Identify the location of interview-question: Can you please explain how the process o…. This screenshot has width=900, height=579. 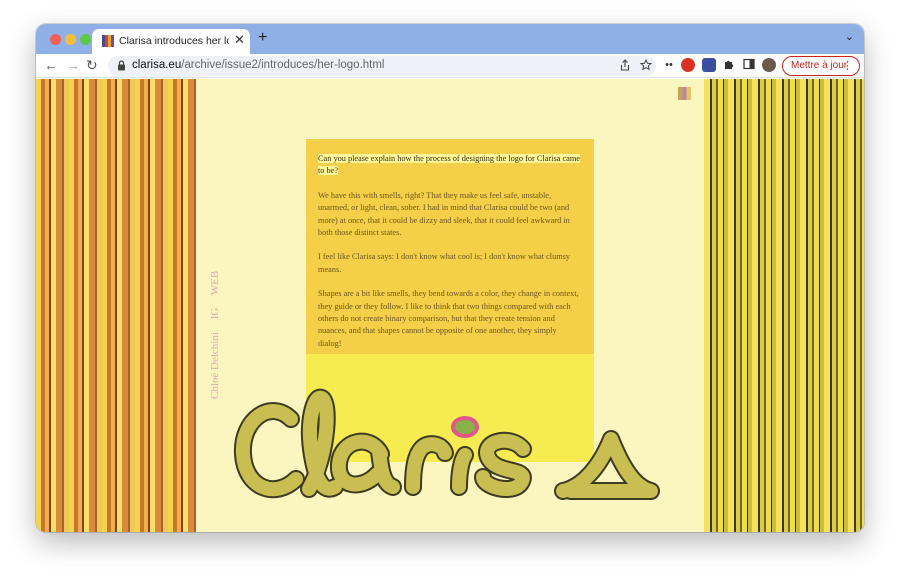
(449, 165).